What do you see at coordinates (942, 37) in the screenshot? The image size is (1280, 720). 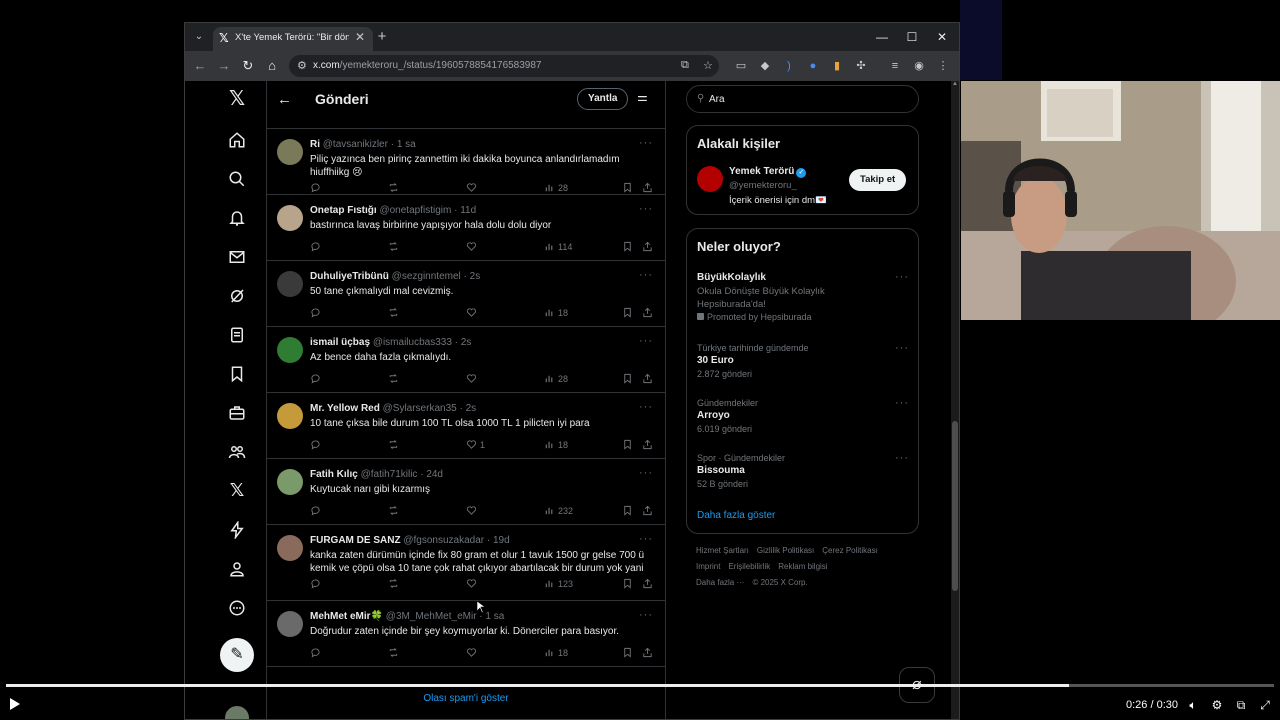 I see `close-window-icon: ✕` at bounding box center [942, 37].